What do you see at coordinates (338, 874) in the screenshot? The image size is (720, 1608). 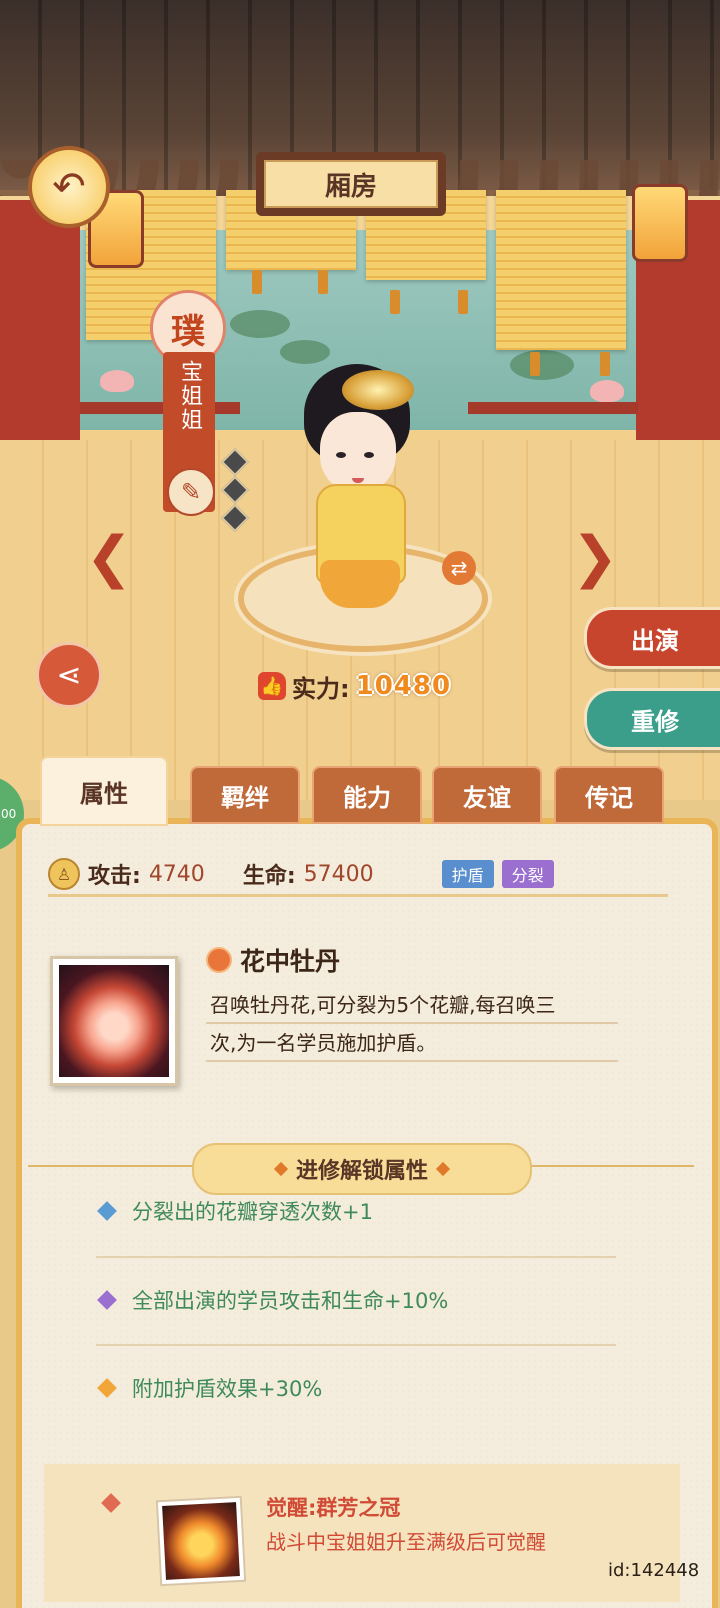 I see `hp-value: 57400` at bounding box center [338, 874].